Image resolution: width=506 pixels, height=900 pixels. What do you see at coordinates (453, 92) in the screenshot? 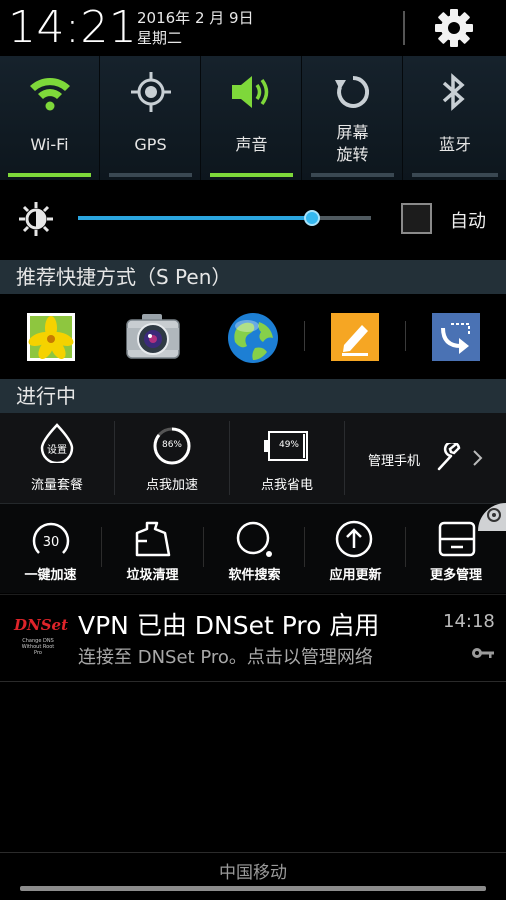
I see `bluetooth-icon` at bounding box center [453, 92].